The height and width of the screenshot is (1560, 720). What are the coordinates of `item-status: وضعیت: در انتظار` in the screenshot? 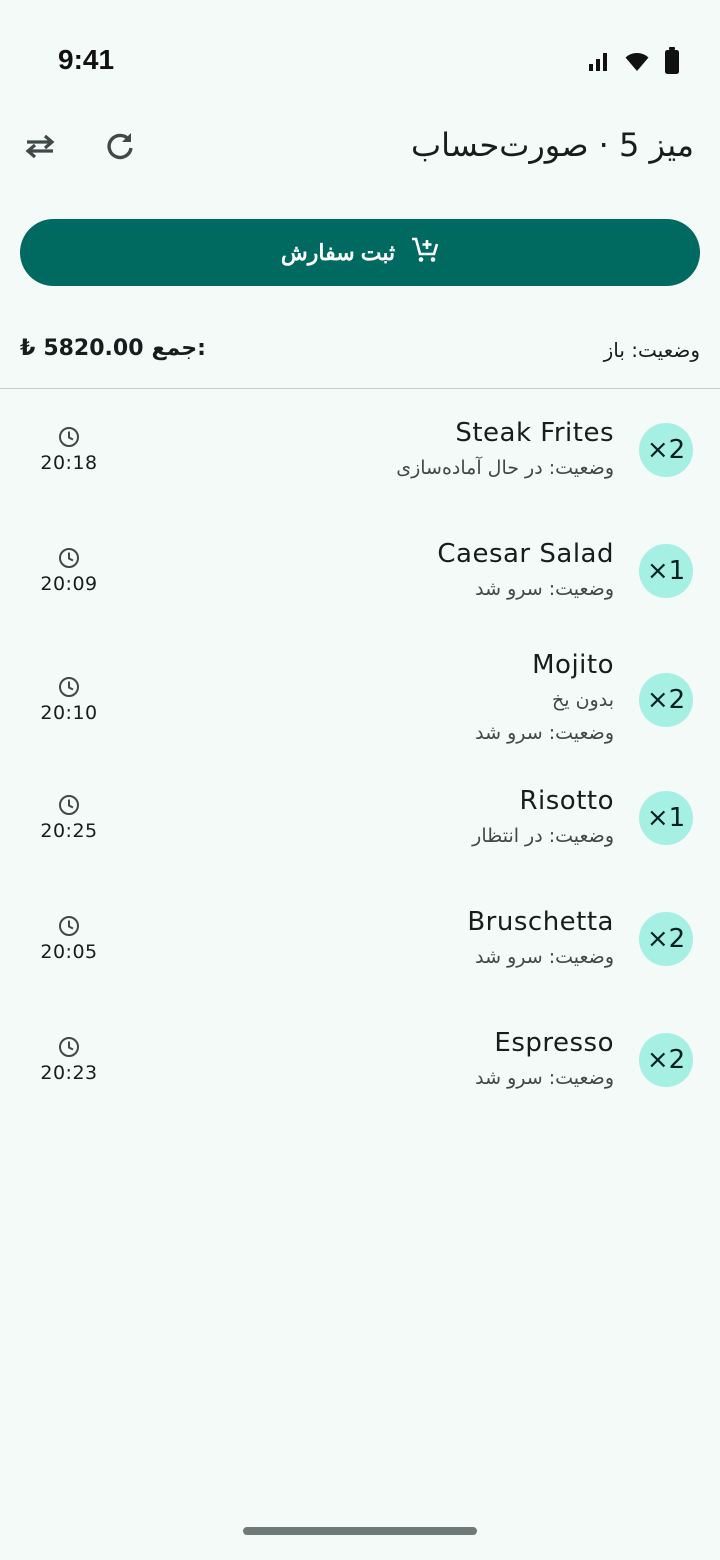 It's located at (543, 836).